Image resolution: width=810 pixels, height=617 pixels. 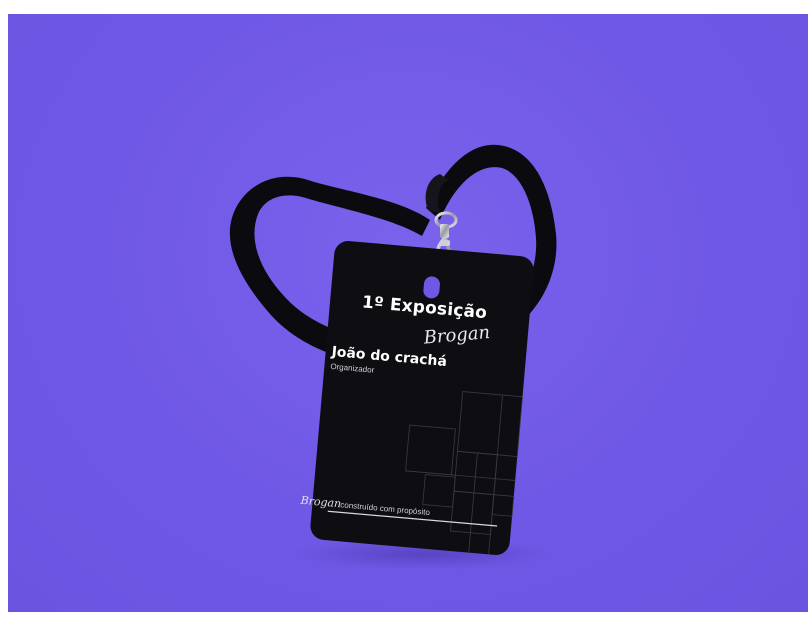 What do you see at coordinates (385, 509) in the screenshot?
I see `badge-footer-tagline: construído com propósito` at bounding box center [385, 509].